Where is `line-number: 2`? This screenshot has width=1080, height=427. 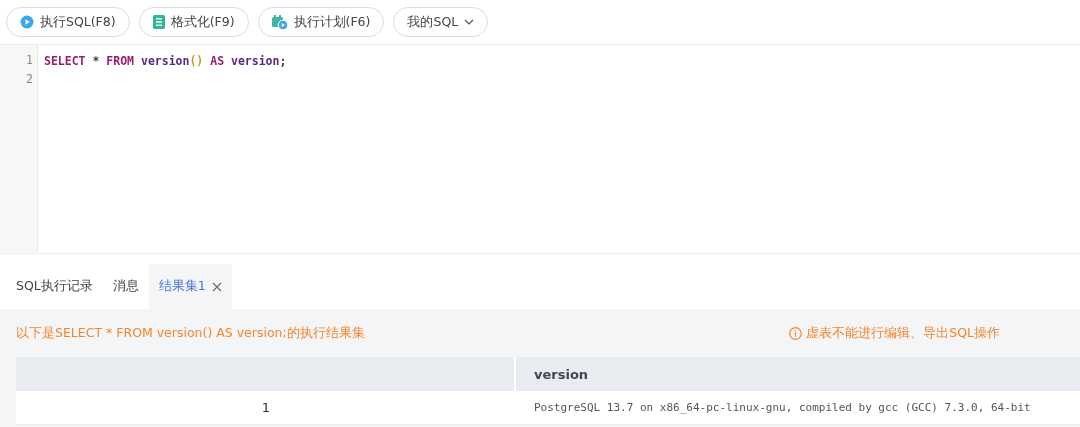 line-number: 2 is located at coordinates (29, 79).